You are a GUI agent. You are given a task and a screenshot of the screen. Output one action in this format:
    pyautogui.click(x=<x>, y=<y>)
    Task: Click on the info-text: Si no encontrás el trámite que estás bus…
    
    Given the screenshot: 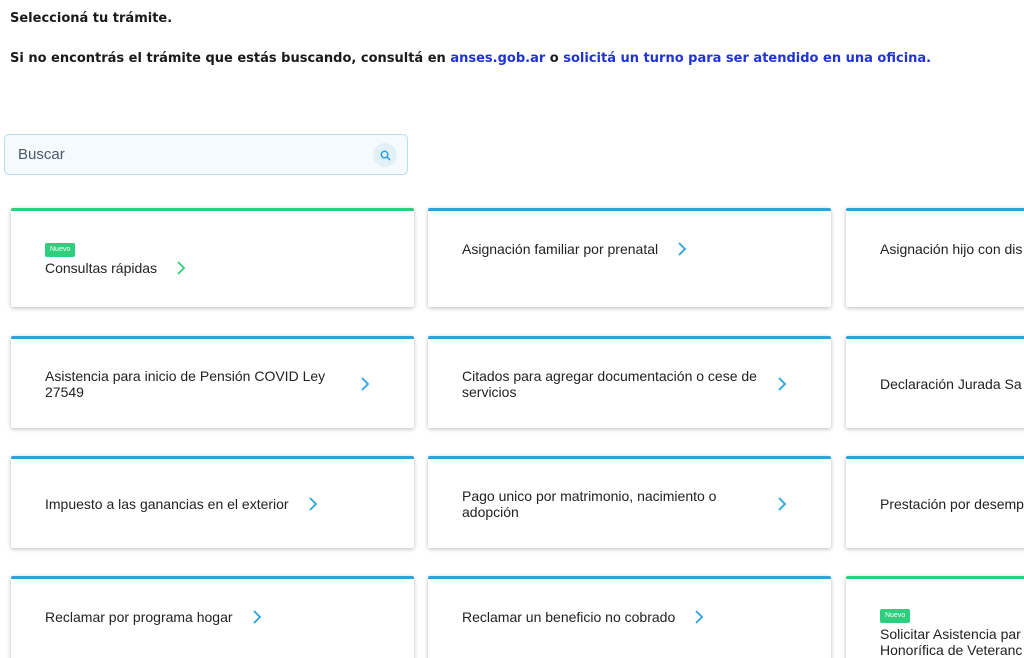 What is the action you would take?
    pyautogui.click(x=470, y=58)
    